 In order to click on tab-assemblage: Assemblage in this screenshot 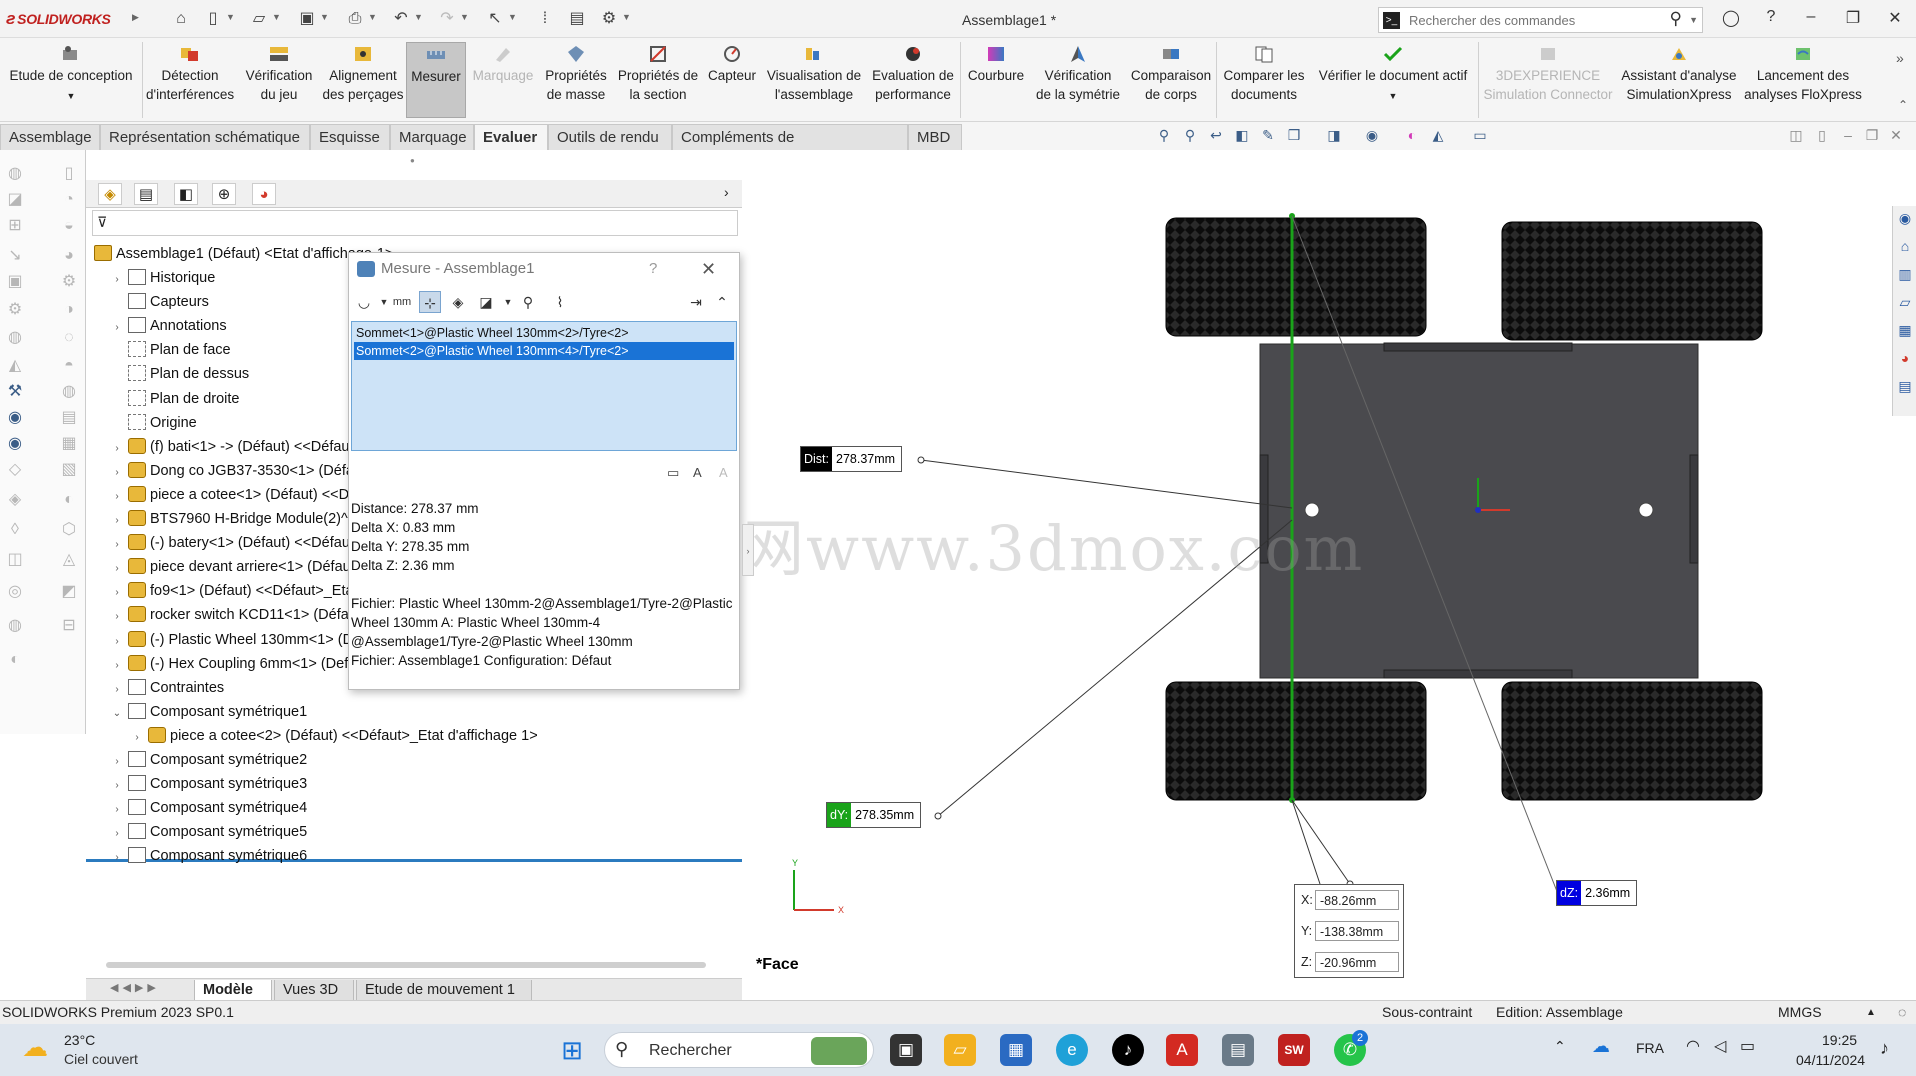, I will do `click(50, 137)`.